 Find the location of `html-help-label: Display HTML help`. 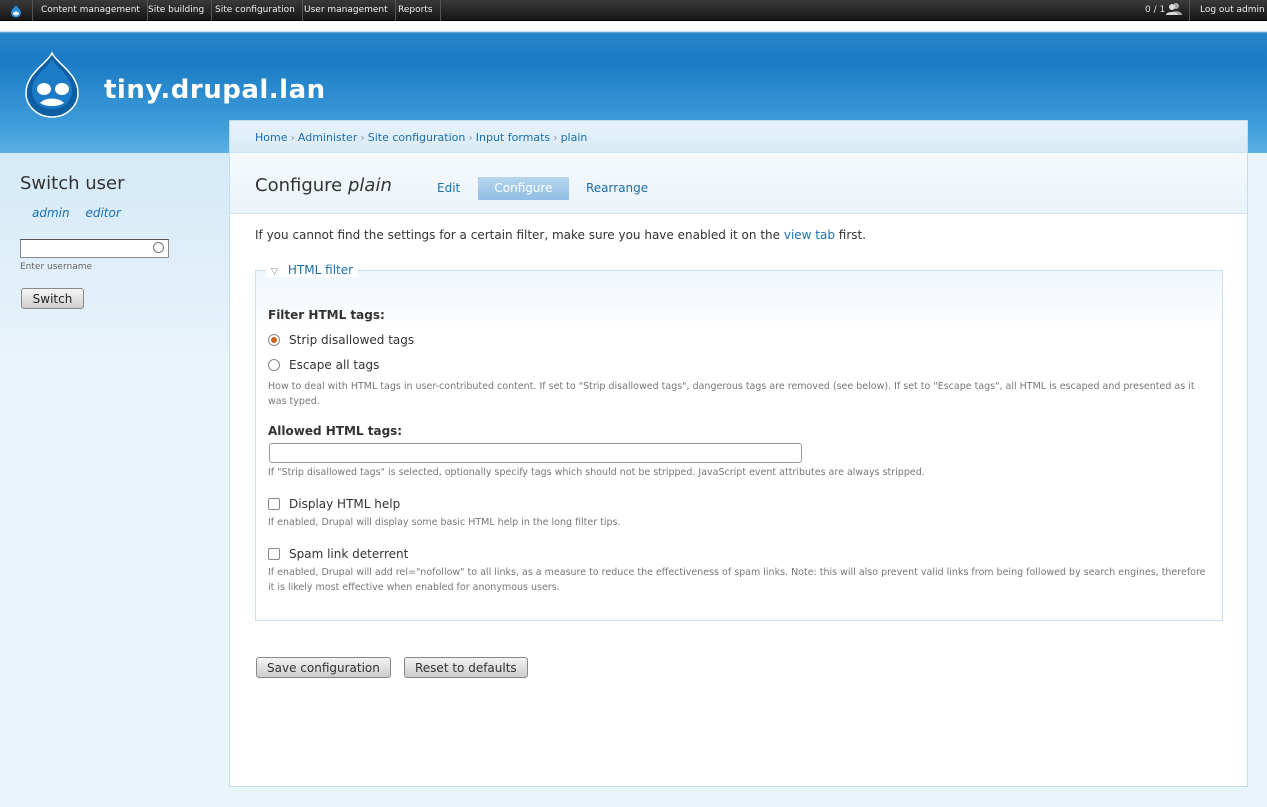

html-help-label: Display HTML help is located at coordinates (345, 504).